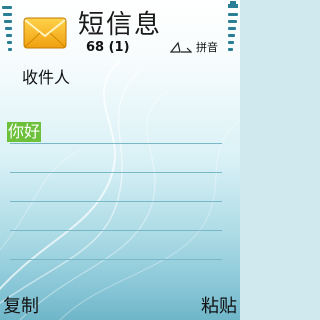 This screenshot has height=320, width=320. I want to click on signal-strength-indicator, so click(7, 30).